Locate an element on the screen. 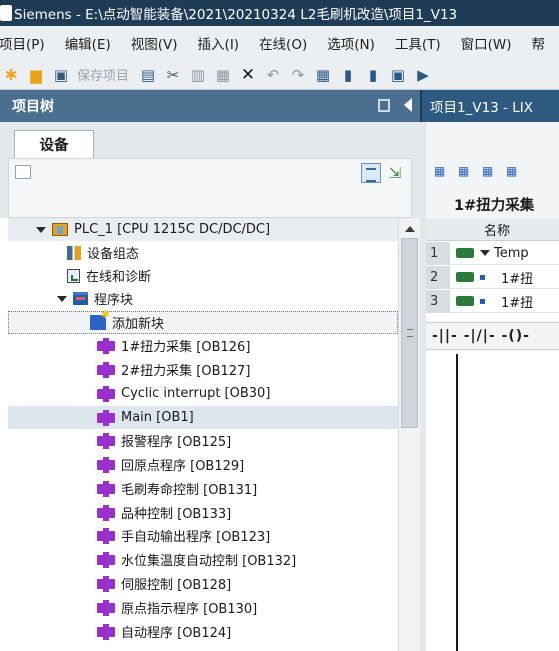 The width and height of the screenshot is (559, 651). overview-view-icon is located at coordinates (371, 173).